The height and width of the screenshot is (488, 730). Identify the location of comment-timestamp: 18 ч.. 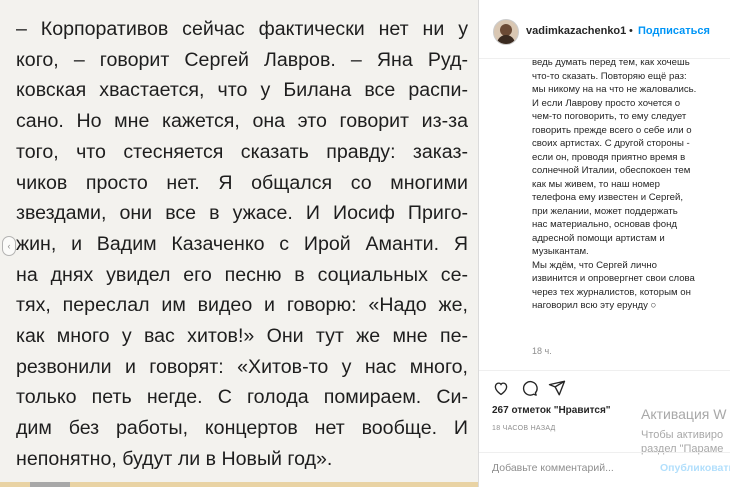
(542, 351).